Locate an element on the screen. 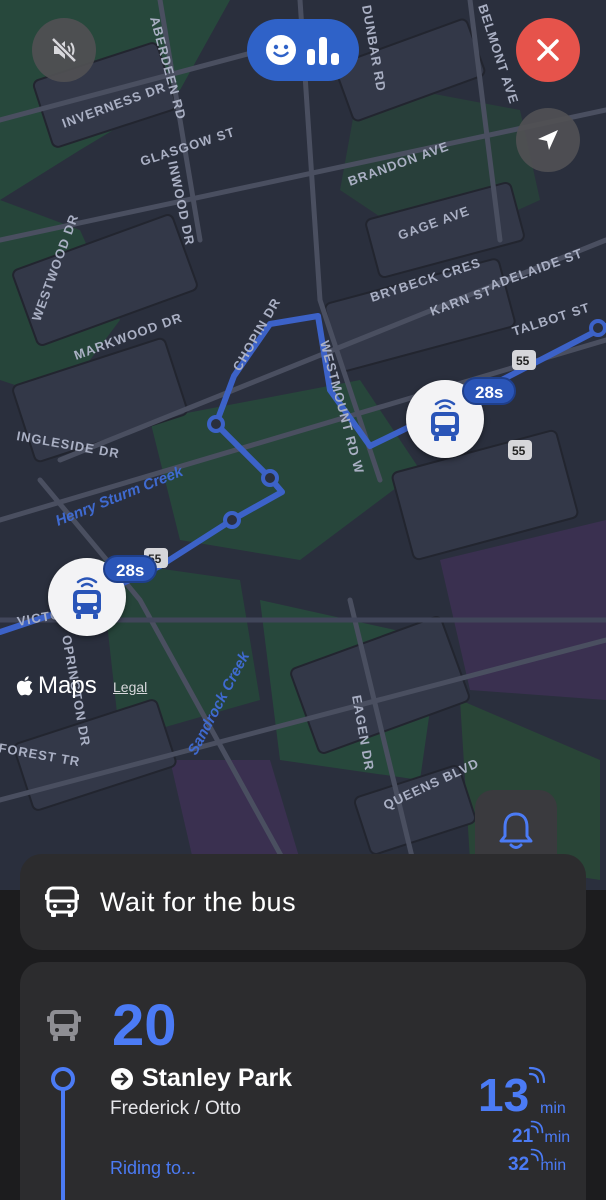  destination-name: Stanley Park is located at coordinates (217, 1078).